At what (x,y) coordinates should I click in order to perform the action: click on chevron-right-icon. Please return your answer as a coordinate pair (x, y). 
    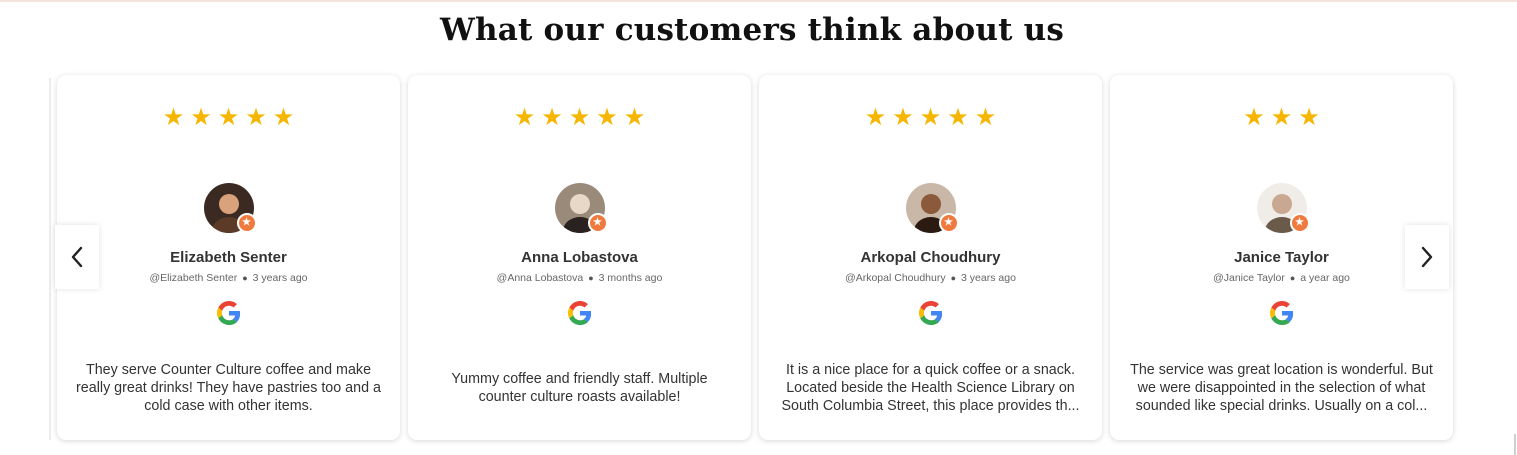
    Looking at the image, I should click on (1427, 257).